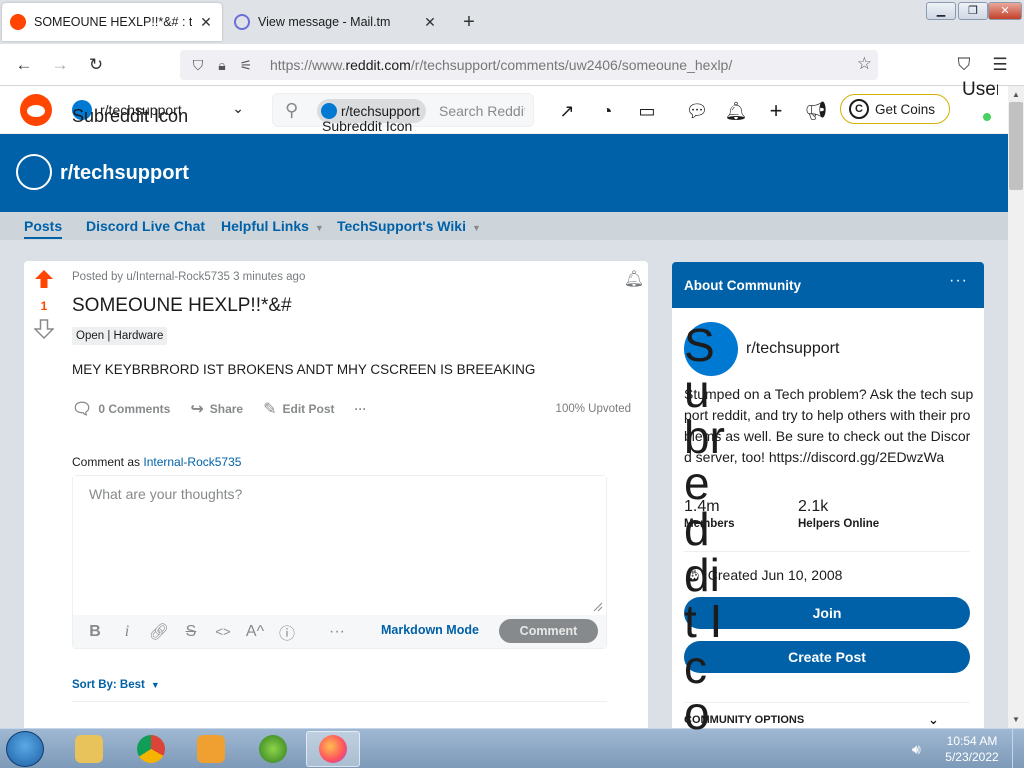 The height and width of the screenshot is (768, 1024). What do you see at coordinates (222, 65) in the screenshot?
I see `lock-icon: 🔒︎` at bounding box center [222, 65].